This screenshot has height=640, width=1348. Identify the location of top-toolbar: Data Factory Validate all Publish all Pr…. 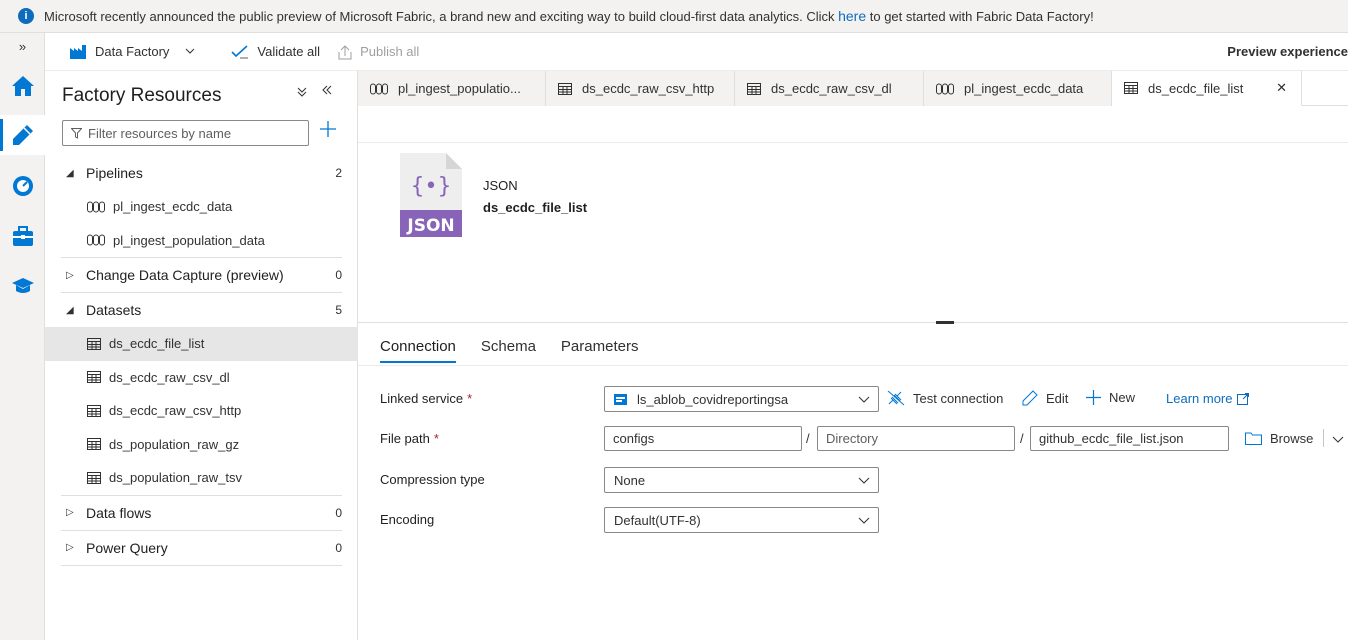
(696, 52).